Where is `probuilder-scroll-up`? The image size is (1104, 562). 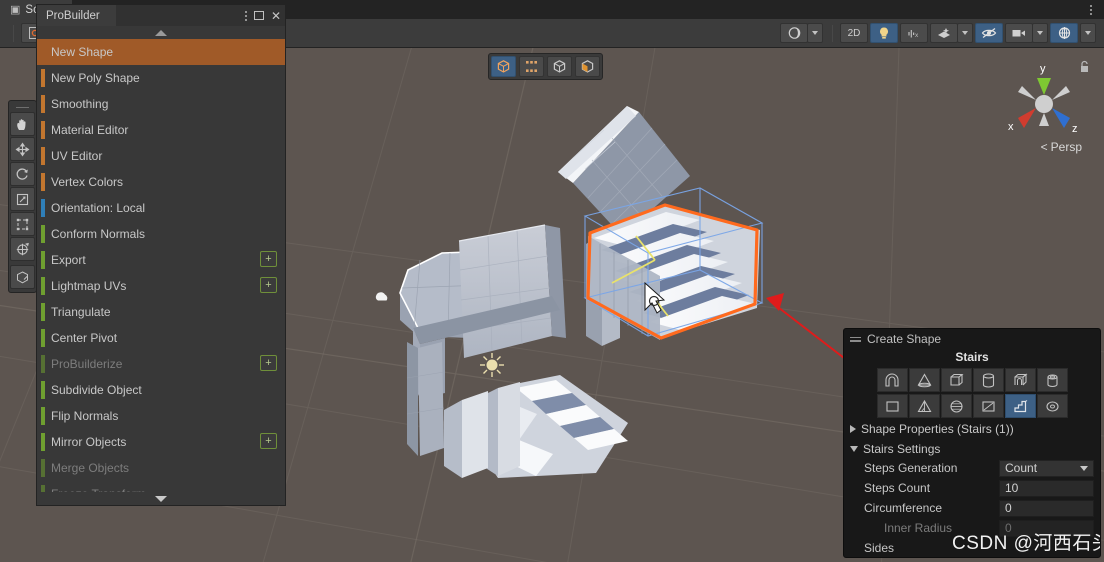 probuilder-scroll-up is located at coordinates (161, 32).